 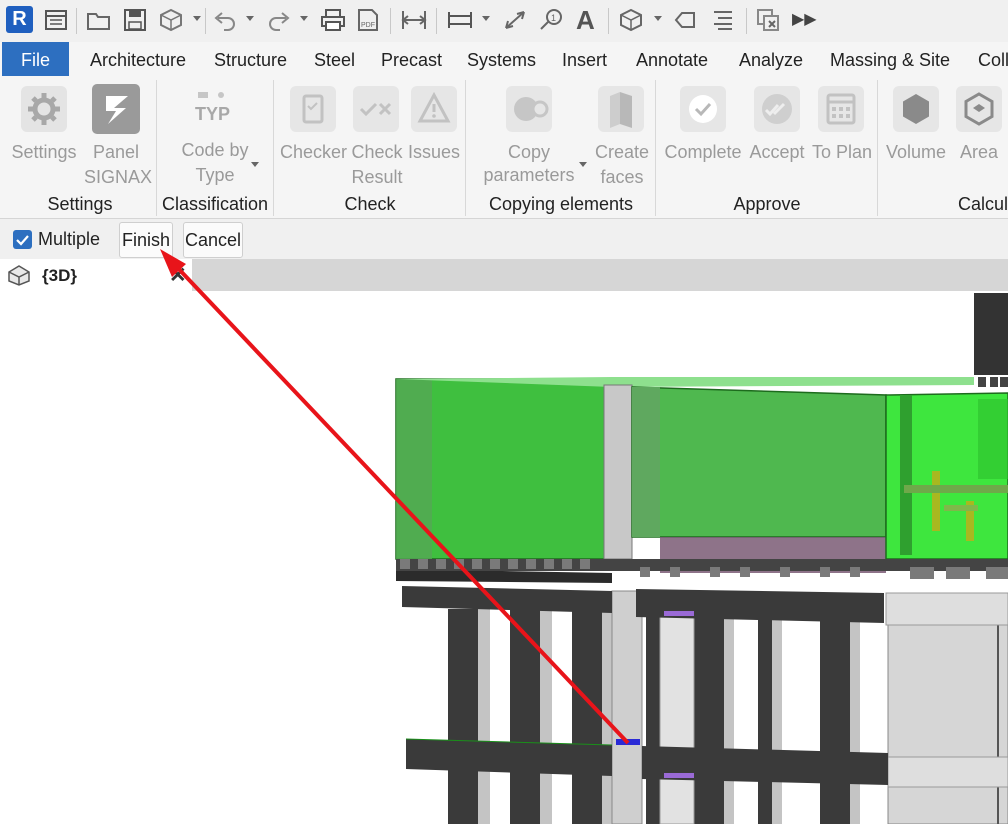 What do you see at coordinates (376, 109) in the screenshot?
I see `check-result-icon` at bounding box center [376, 109].